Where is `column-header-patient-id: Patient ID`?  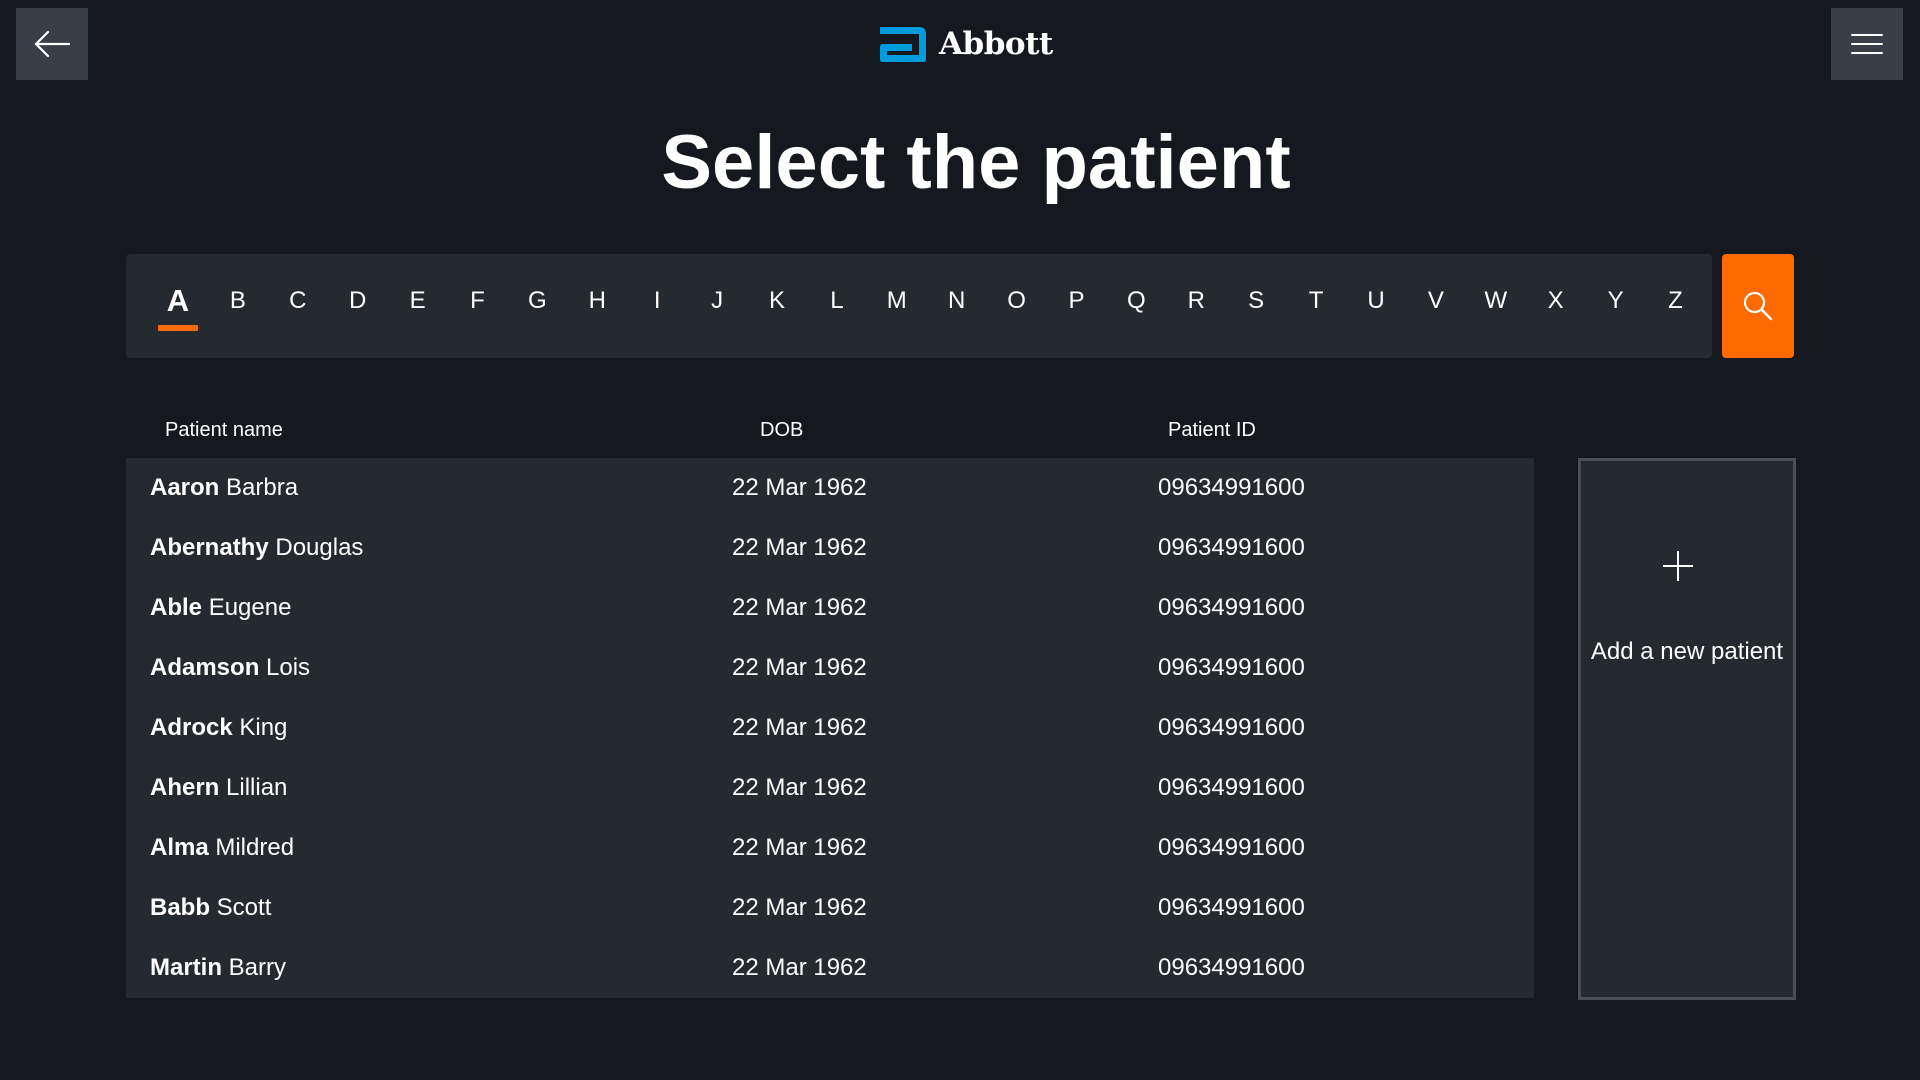 column-header-patient-id: Patient ID is located at coordinates (1212, 430).